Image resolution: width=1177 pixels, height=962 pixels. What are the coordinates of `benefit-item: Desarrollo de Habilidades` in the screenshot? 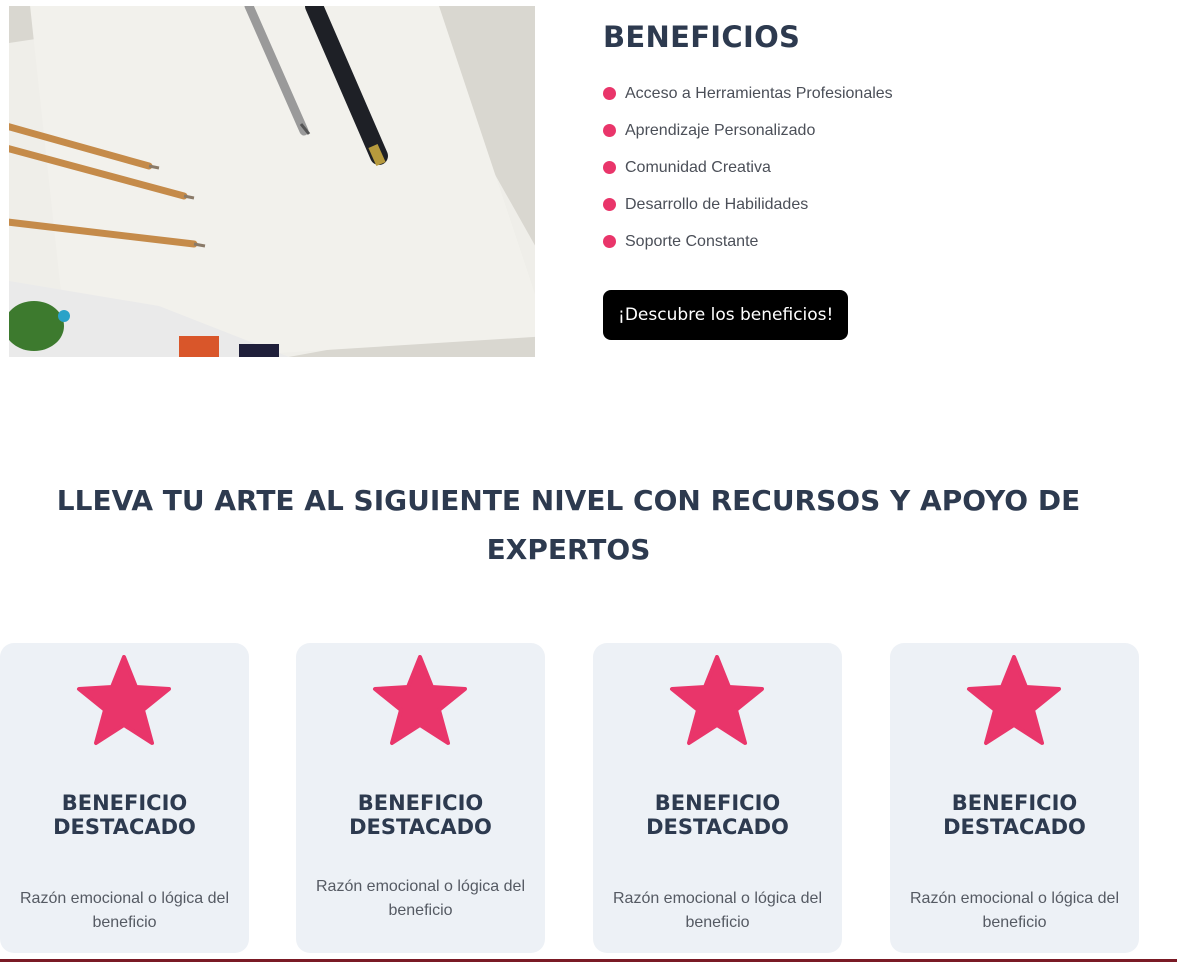 It's located at (863, 204).